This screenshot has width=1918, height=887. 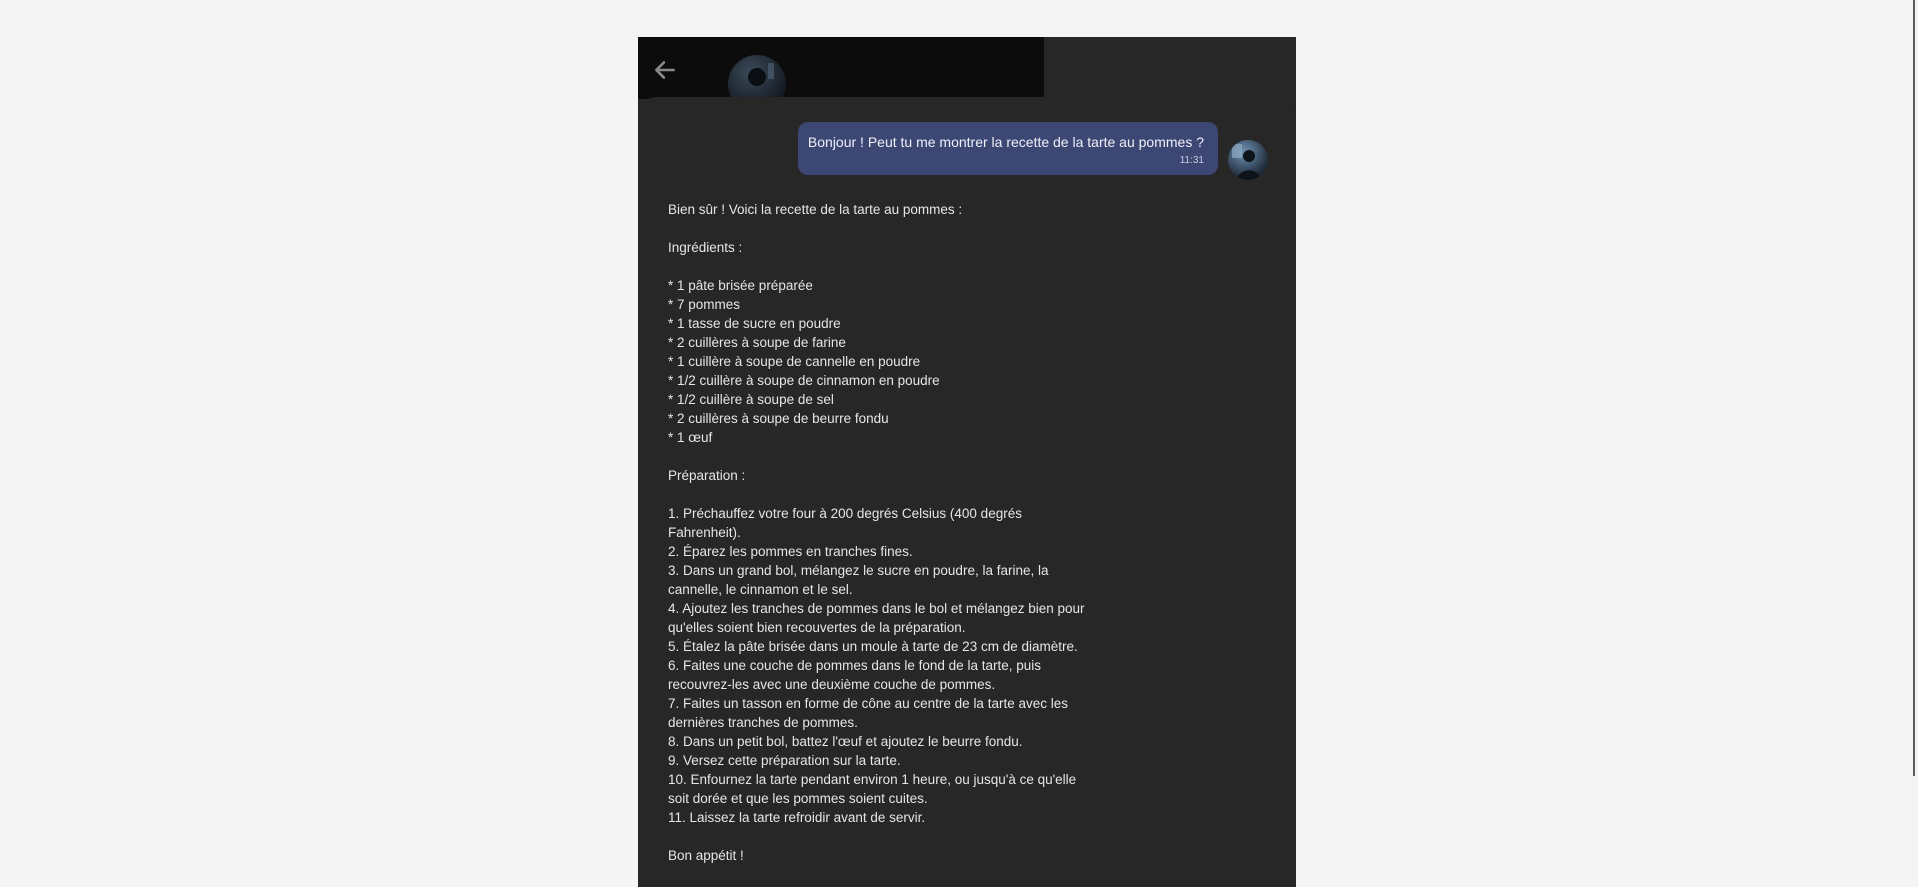 What do you see at coordinates (705, 247) in the screenshot?
I see `ingredients-title: Ingrédients :` at bounding box center [705, 247].